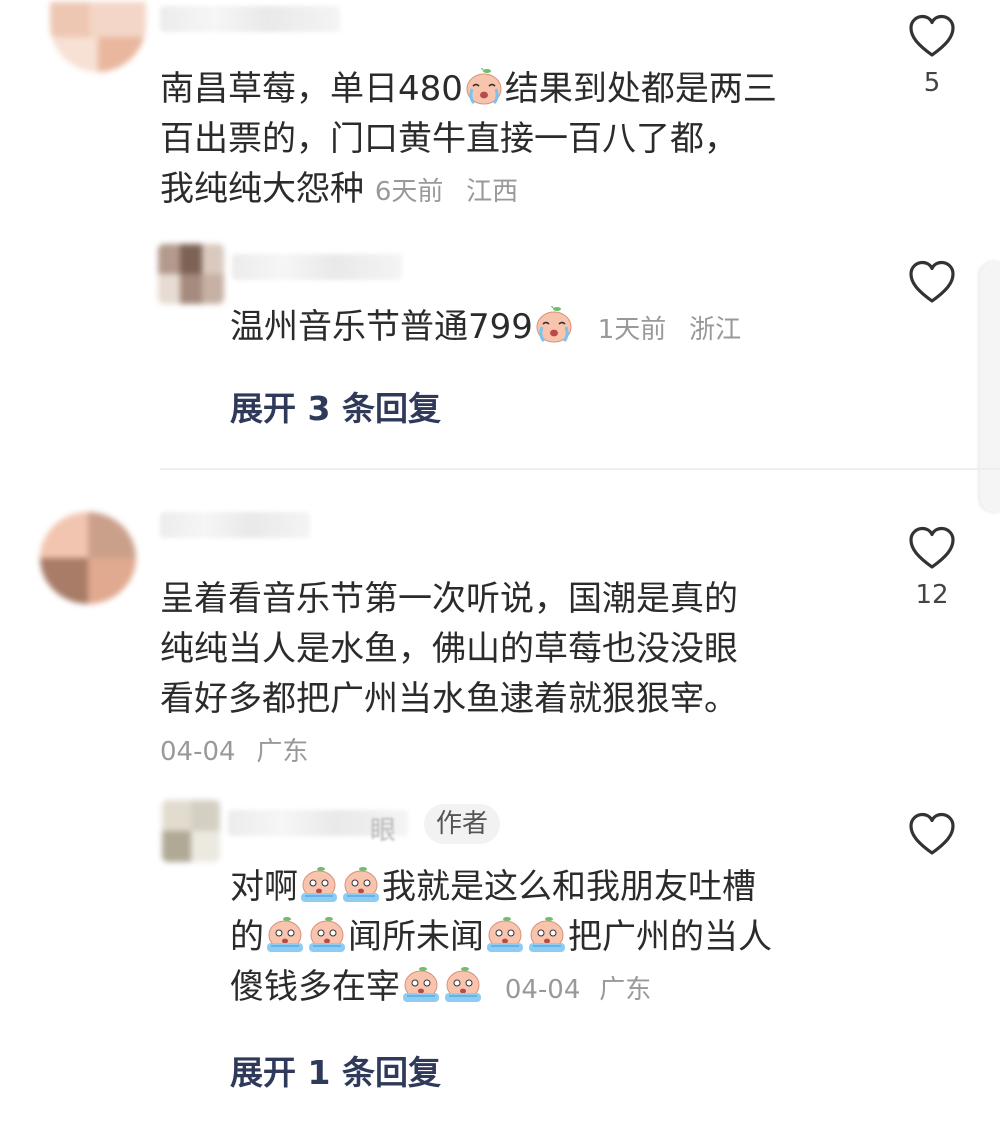 The width and height of the screenshot is (1000, 1129). I want to click on expand-replies-link: 展开 3 条回复, so click(335, 406).